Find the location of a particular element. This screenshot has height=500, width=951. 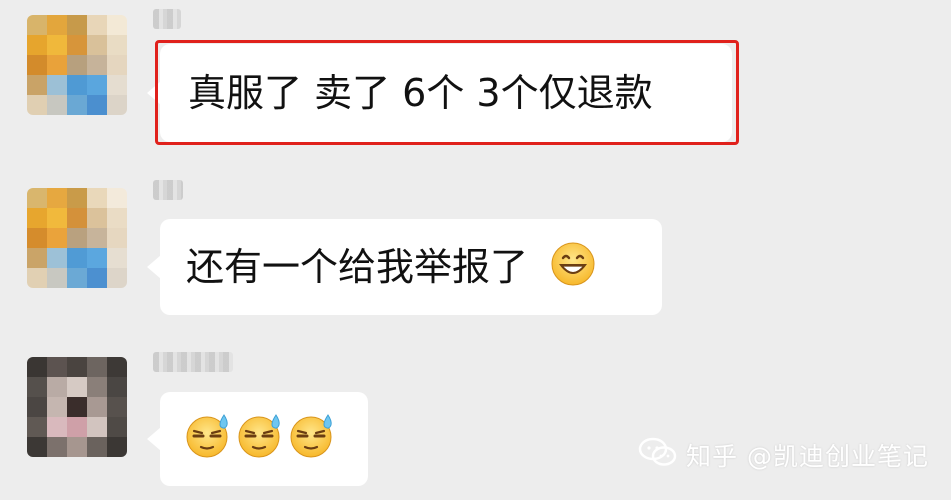

emoji-row is located at coordinates (260, 439).